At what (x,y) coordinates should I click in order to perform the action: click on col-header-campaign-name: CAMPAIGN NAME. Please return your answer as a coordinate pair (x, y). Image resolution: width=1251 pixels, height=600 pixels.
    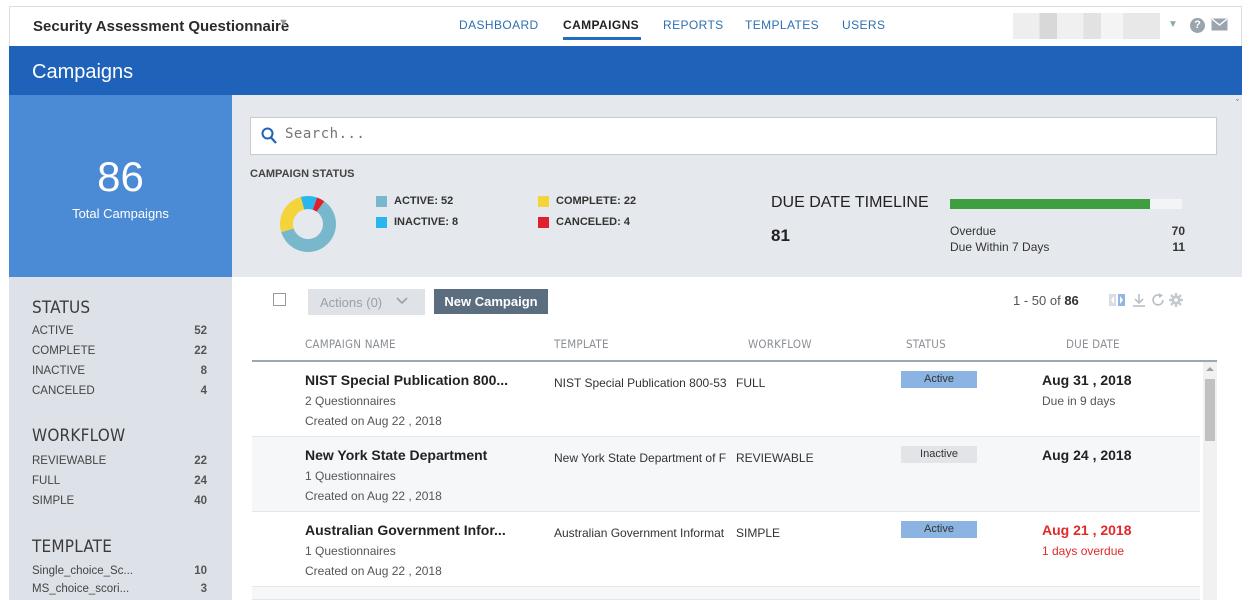
    Looking at the image, I should click on (350, 344).